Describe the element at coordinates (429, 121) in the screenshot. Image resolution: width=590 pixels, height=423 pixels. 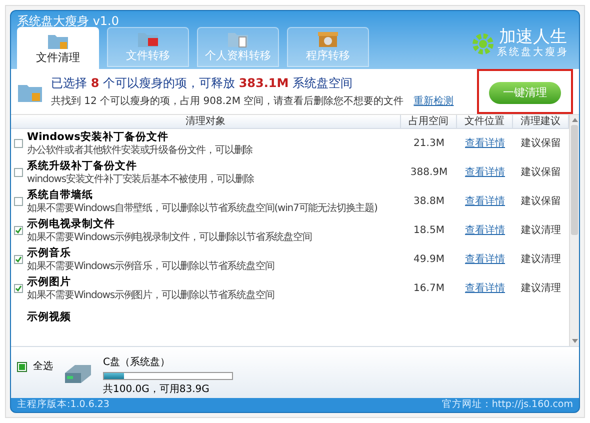
I see `column-header: 占用空间` at that location.